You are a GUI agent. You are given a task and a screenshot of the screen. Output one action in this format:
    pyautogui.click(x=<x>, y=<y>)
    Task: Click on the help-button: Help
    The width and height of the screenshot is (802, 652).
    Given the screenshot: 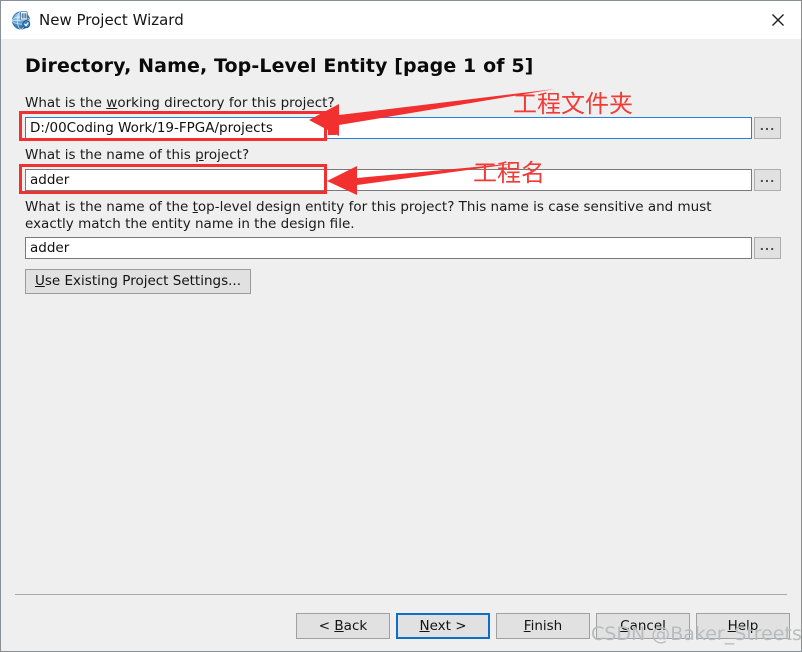 What is the action you would take?
    pyautogui.click(x=743, y=626)
    